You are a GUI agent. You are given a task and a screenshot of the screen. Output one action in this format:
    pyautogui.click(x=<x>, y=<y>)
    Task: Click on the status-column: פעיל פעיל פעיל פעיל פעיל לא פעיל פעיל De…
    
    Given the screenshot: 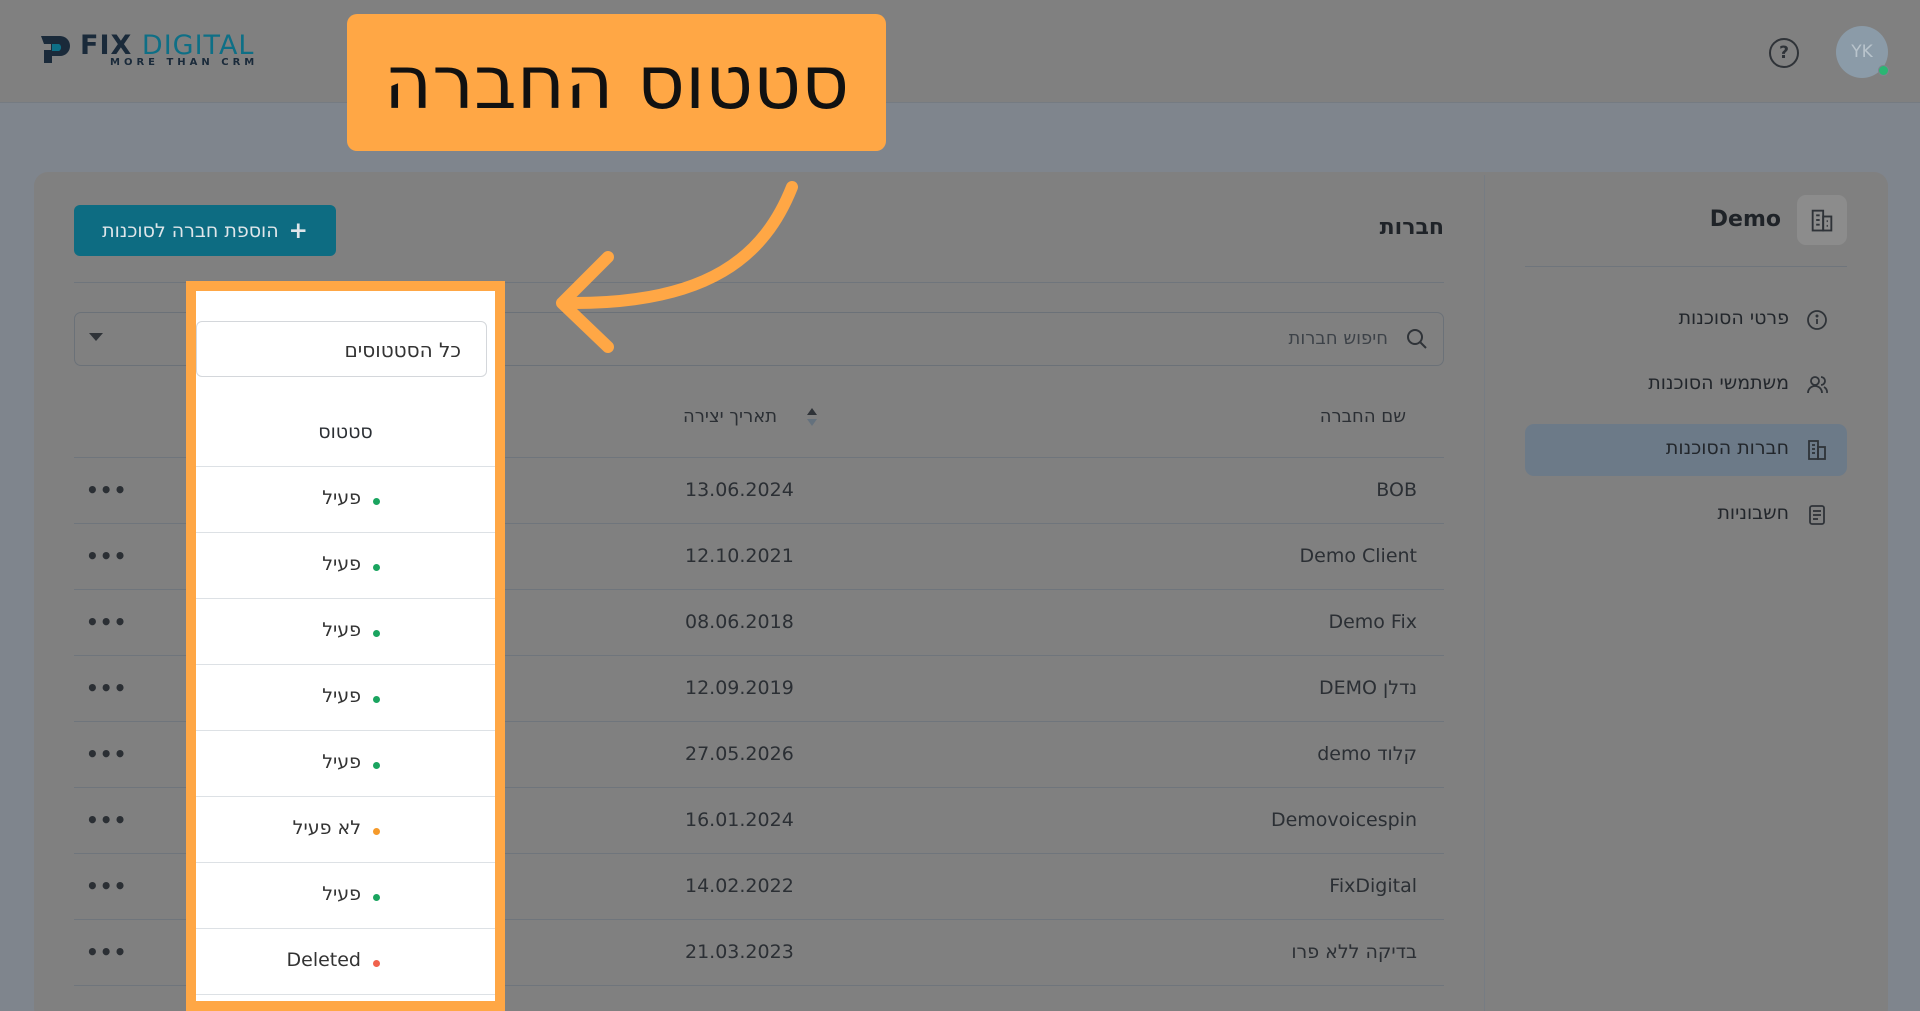 What is the action you would take?
    pyautogui.click(x=345, y=730)
    